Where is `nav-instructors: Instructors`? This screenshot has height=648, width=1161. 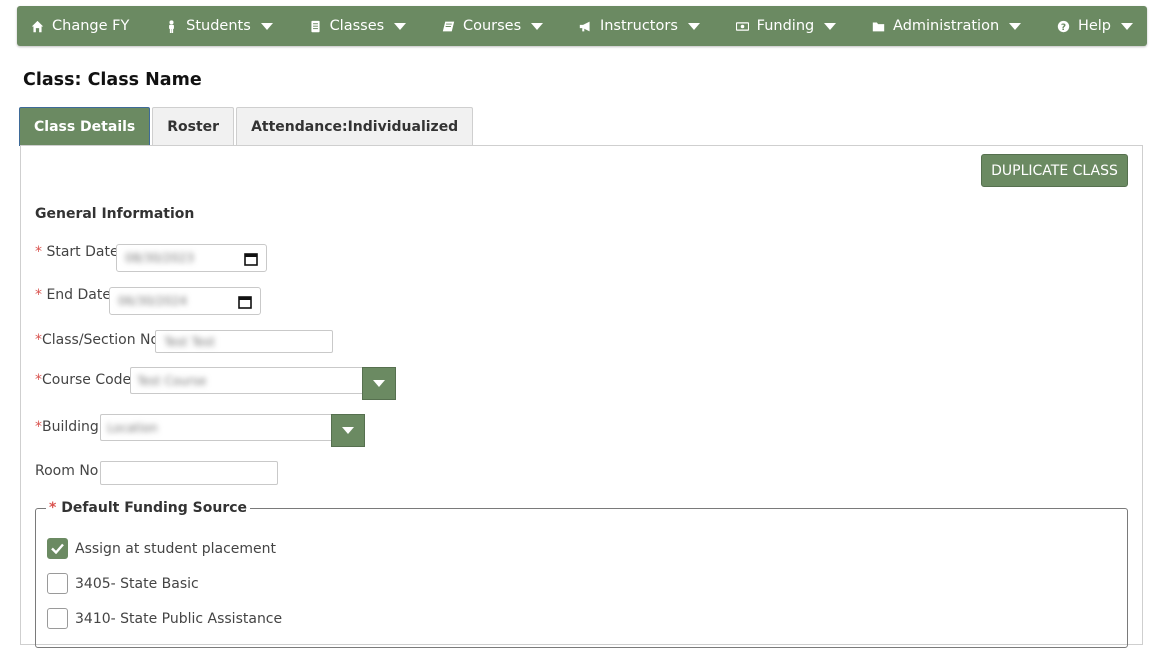
nav-instructors: Instructors is located at coordinates (639, 26).